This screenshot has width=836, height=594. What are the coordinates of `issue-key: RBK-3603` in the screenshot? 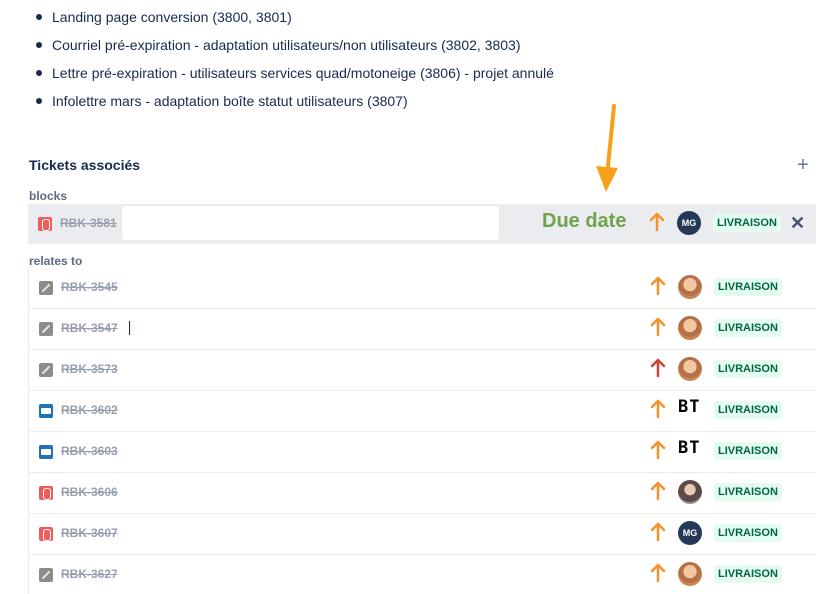 It's located at (89, 451).